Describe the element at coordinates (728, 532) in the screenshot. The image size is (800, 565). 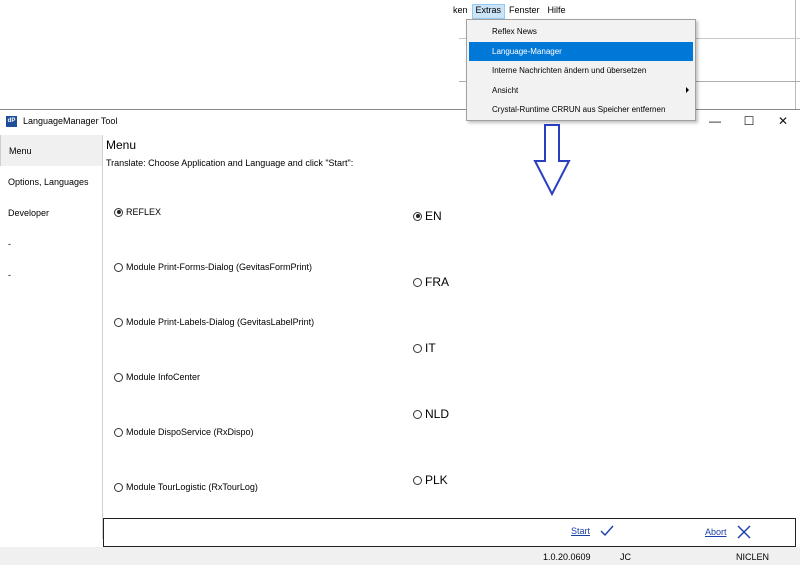
I see `abort-button: Abort` at that location.